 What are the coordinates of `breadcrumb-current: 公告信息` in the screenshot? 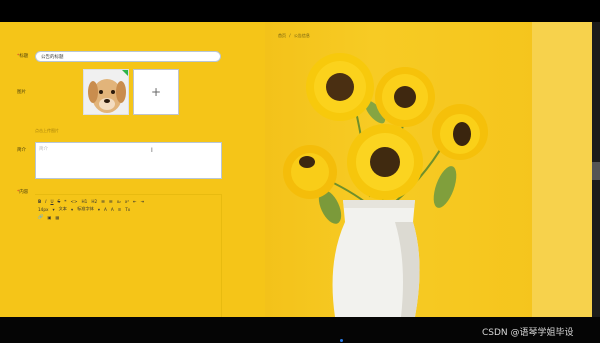 It's located at (301, 35).